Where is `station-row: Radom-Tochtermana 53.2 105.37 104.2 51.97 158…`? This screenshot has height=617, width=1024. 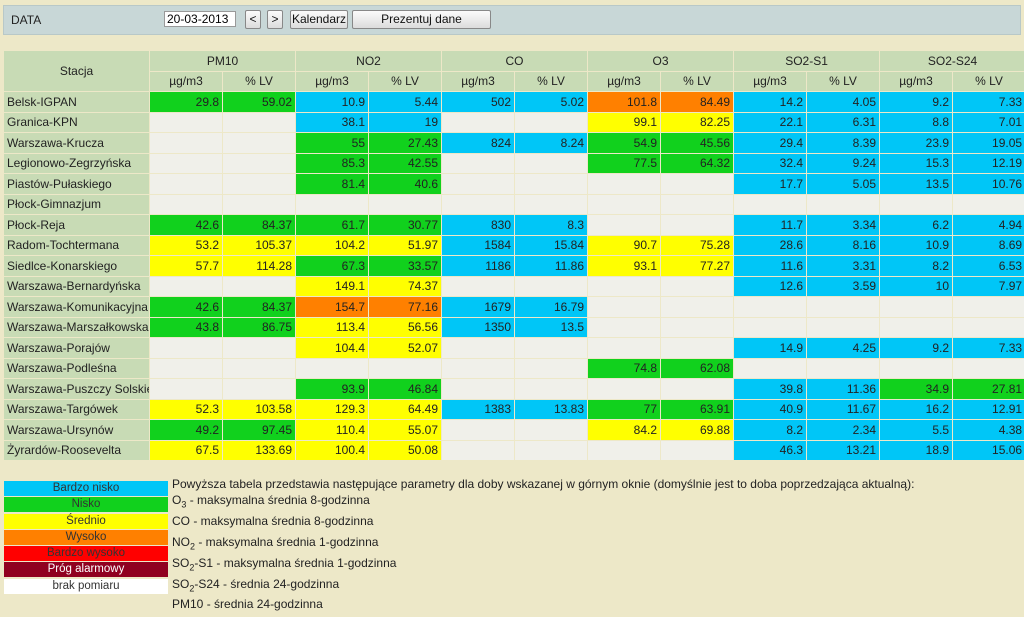
station-row: Radom-Tochtermana 53.2 105.37 104.2 51.97 158… is located at coordinates (514, 245).